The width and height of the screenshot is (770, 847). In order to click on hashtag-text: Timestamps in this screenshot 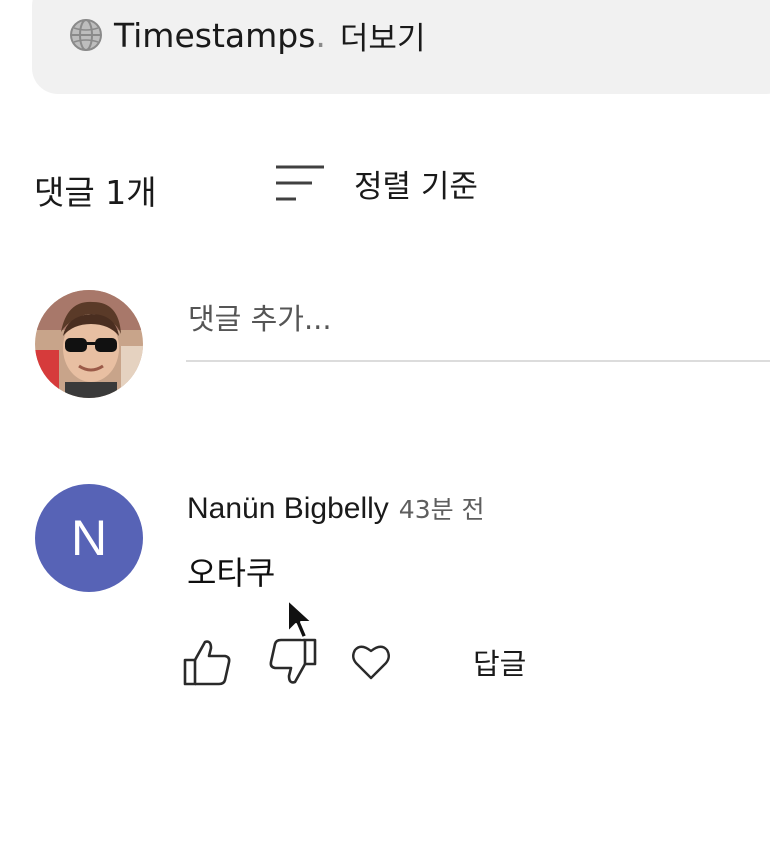, I will do `click(214, 35)`.